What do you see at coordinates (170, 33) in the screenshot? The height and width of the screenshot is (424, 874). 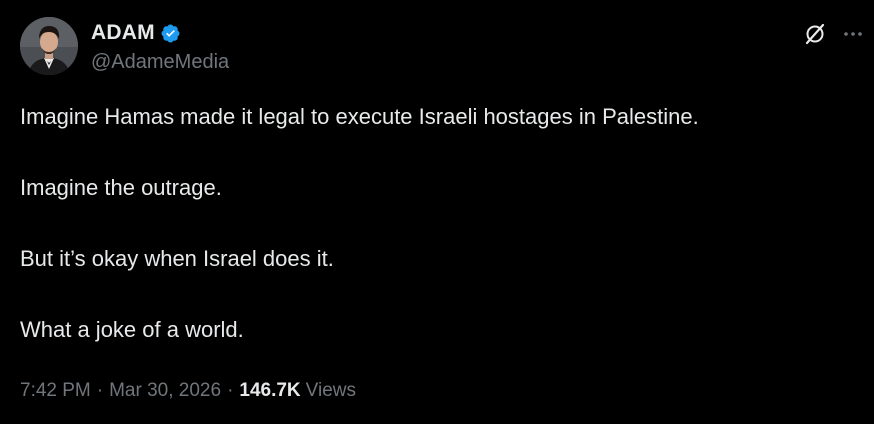 I see `verified-badge-icon` at bounding box center [170, 33].